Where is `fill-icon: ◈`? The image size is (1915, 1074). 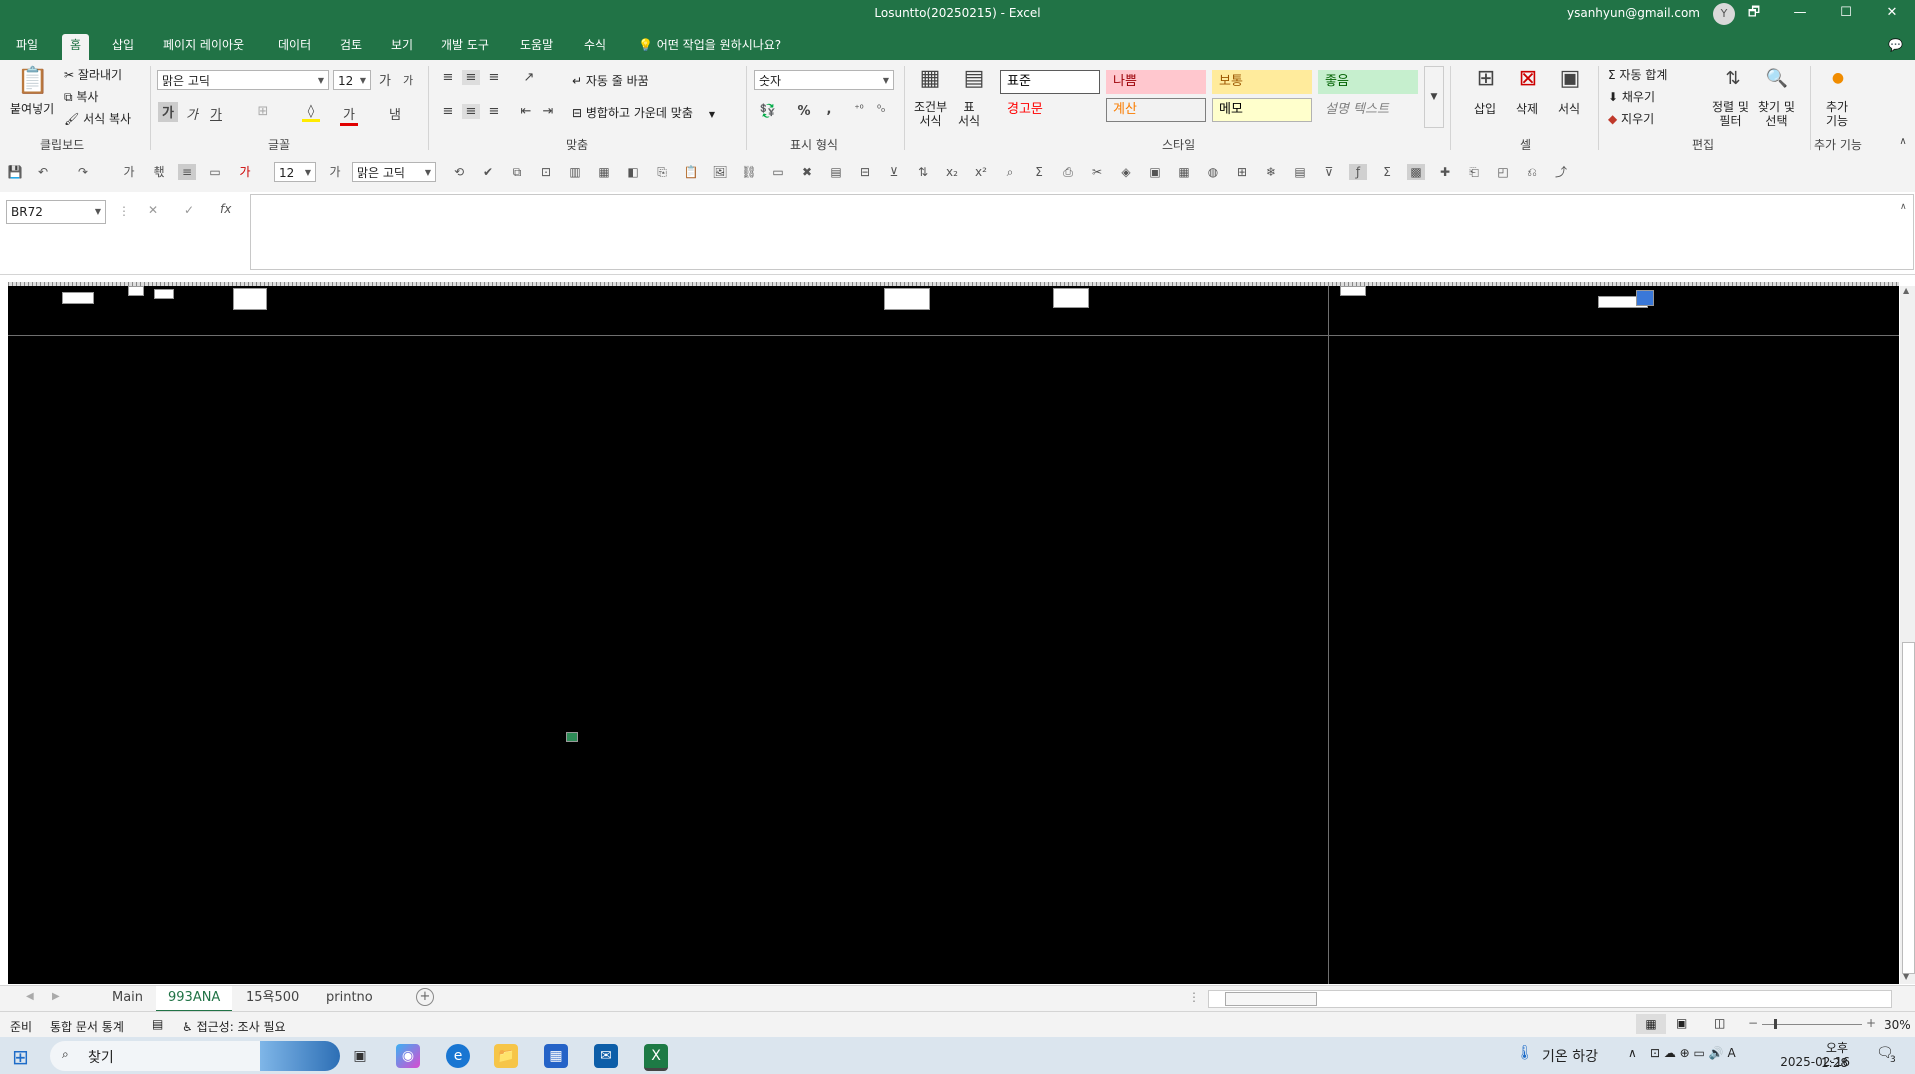 fill-icon: ◈ is located at coordinates (1126, 172).